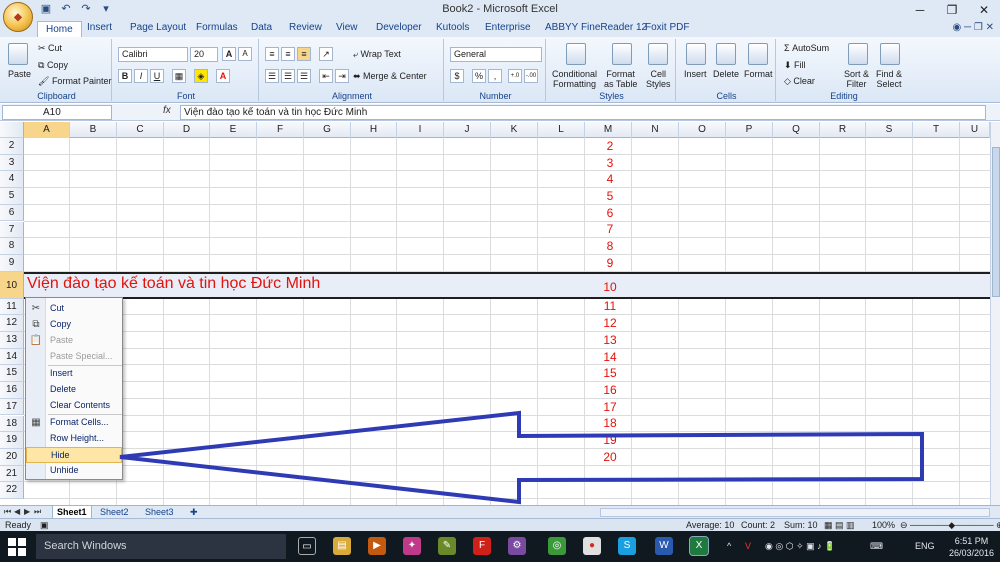 Image resolution: width=1000 pixels, height=562 pixels. I want to click on row-header-21: 21, so click(12, 474).